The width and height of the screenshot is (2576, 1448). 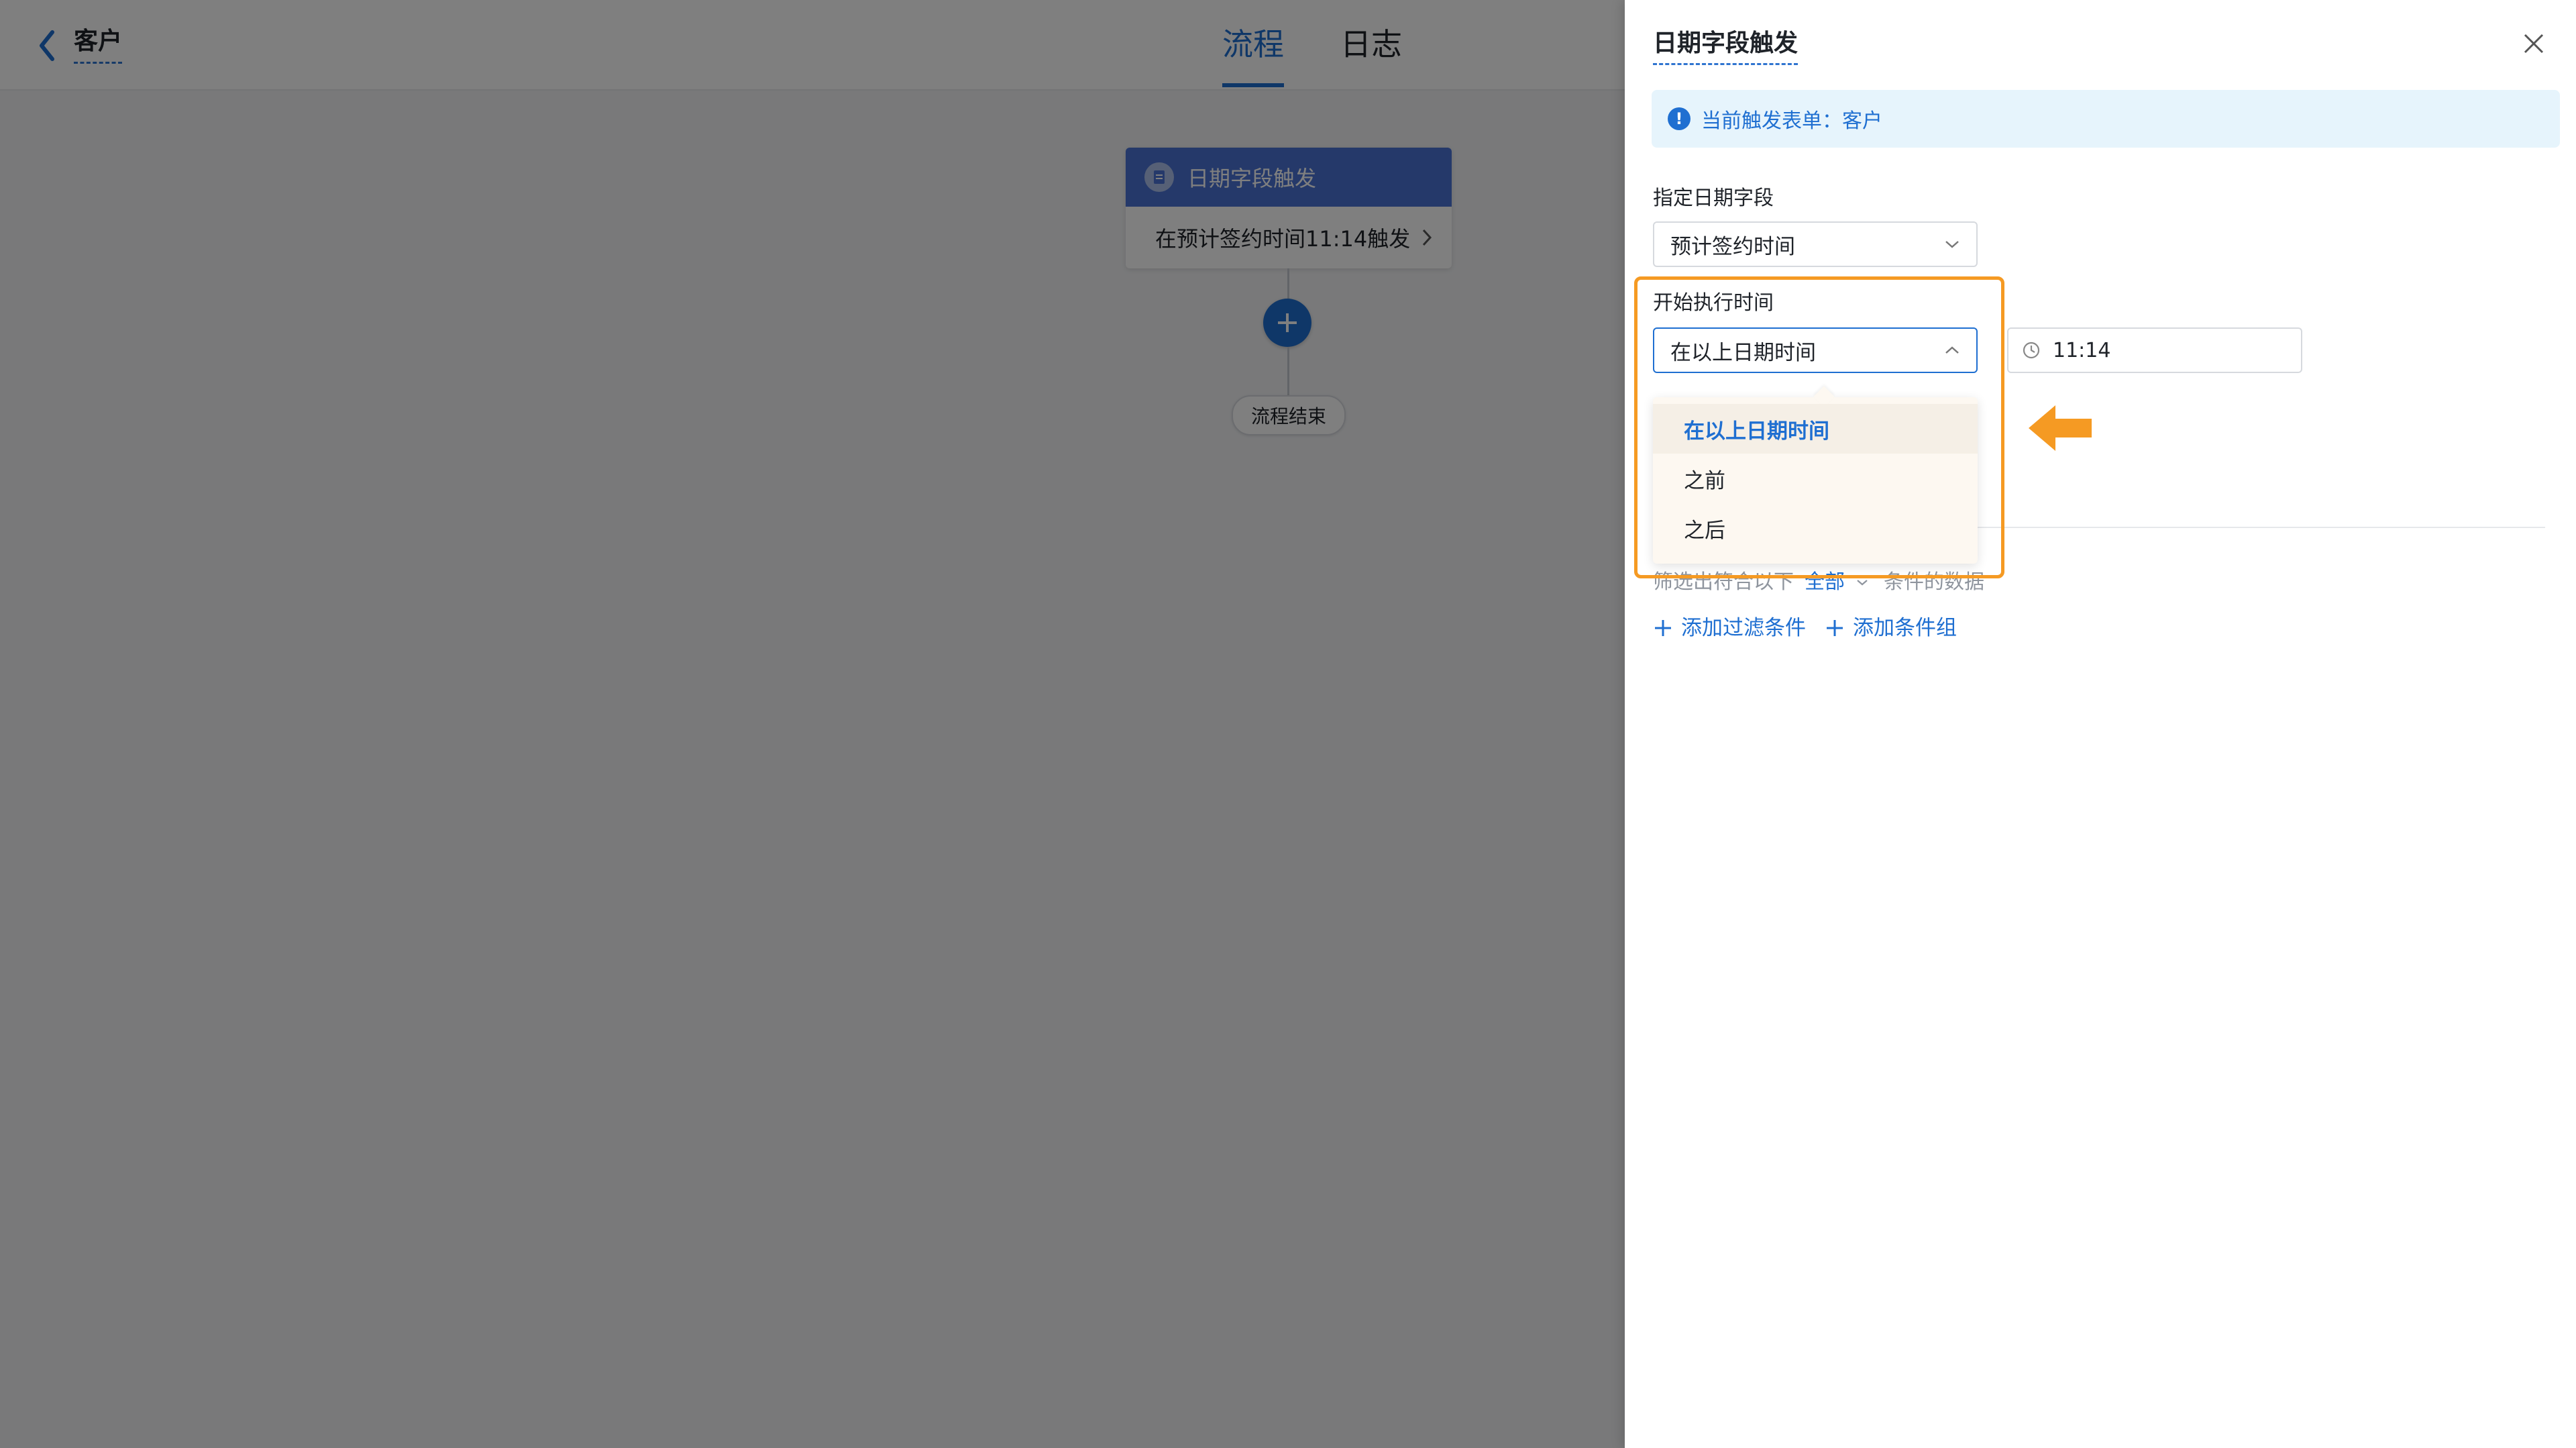 I want to click on date-field-select: 预计签约时间, so click(x=1815, y=244).